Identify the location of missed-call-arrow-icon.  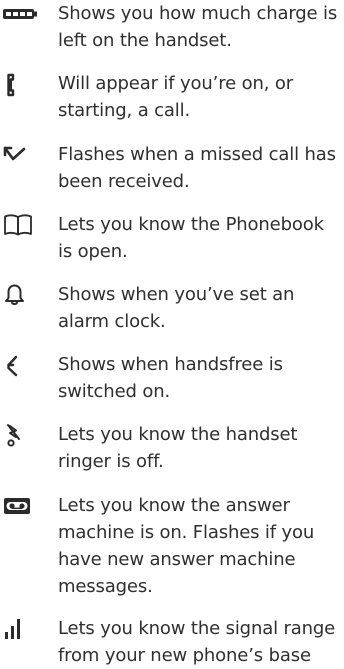
(26, 155).